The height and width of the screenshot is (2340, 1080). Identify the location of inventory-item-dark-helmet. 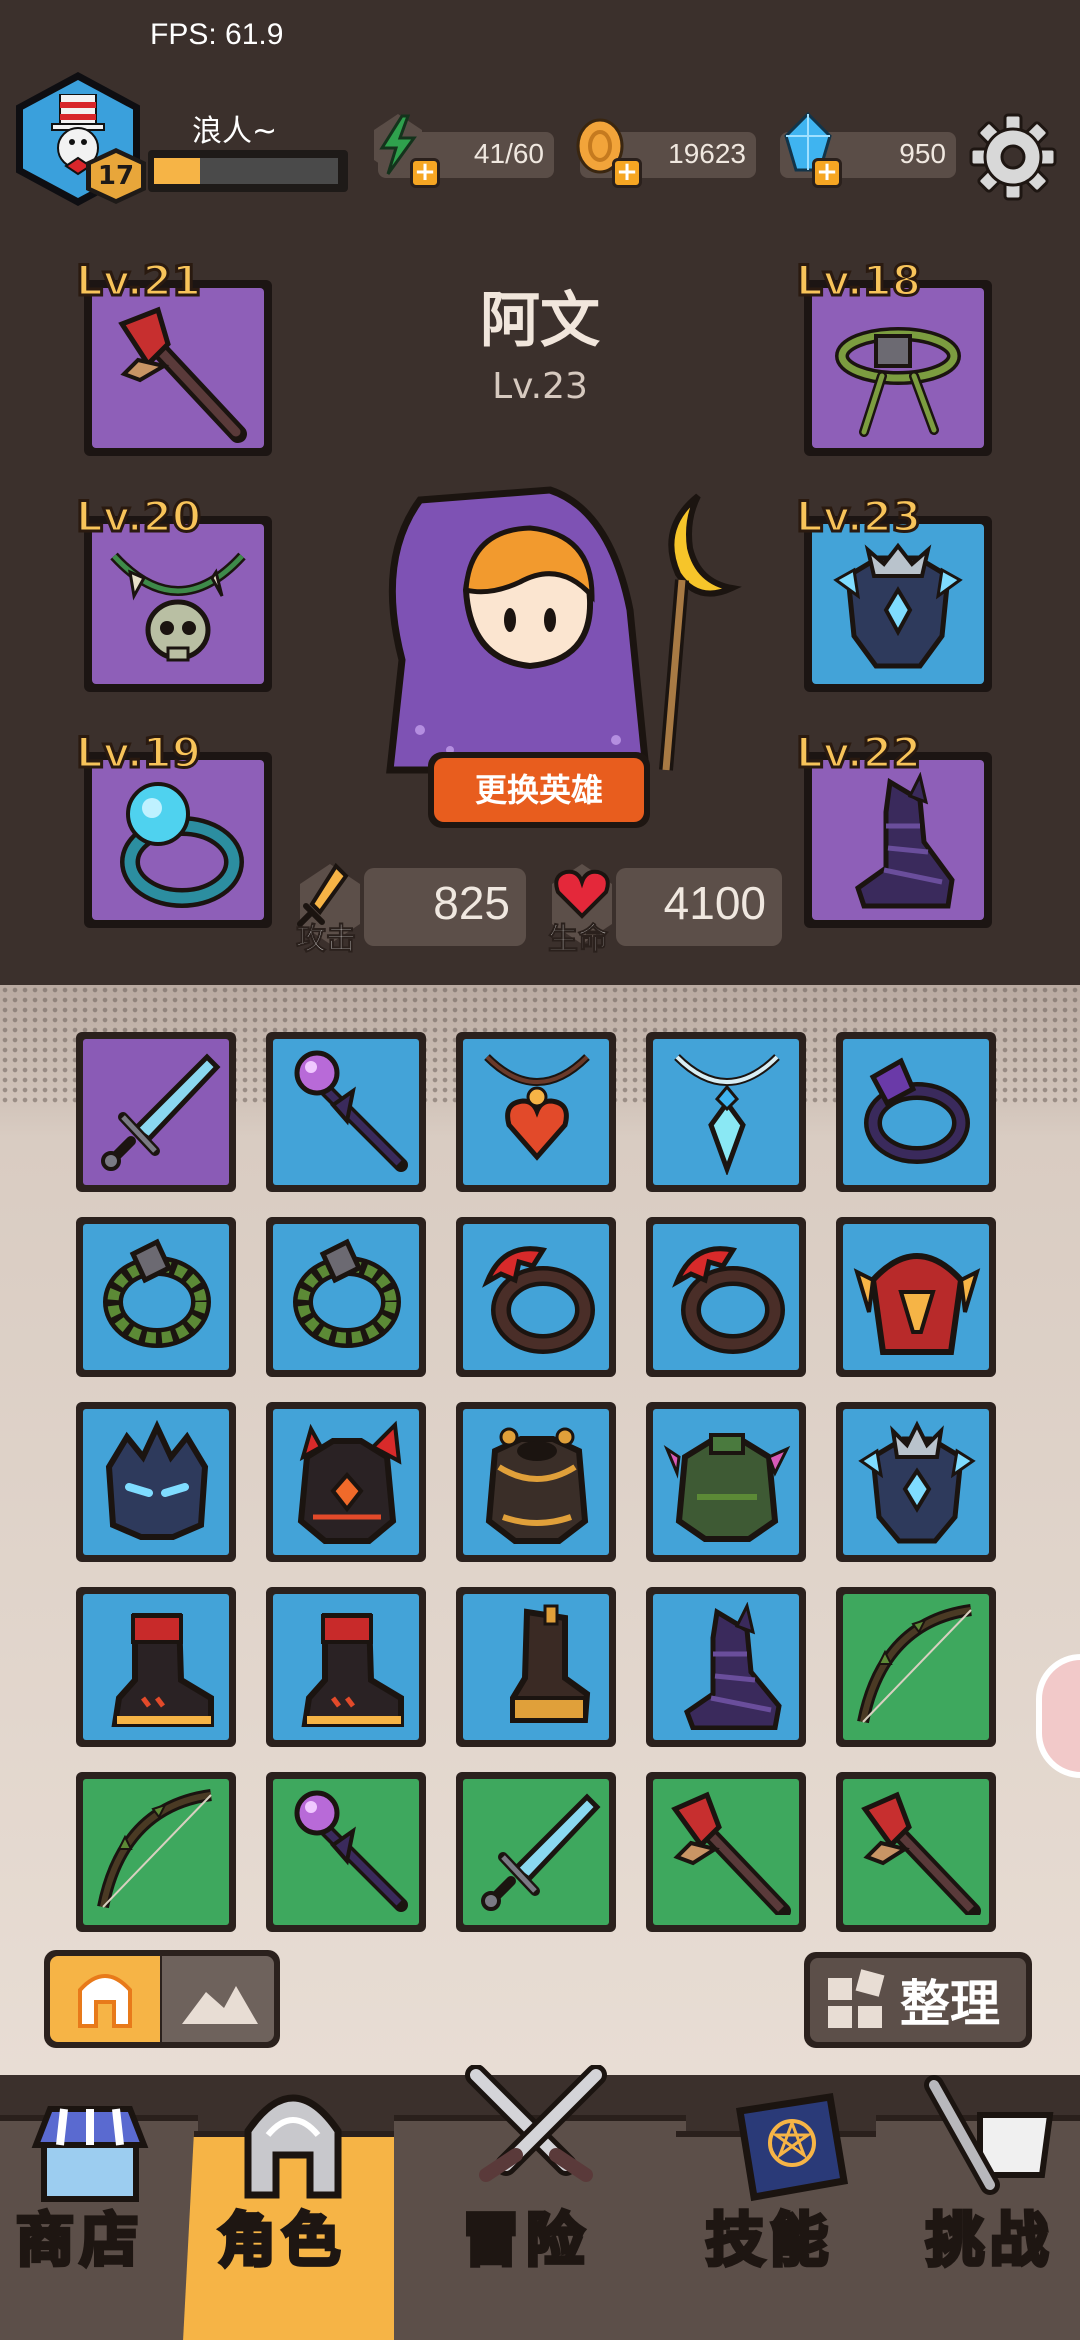
(156, 1482).